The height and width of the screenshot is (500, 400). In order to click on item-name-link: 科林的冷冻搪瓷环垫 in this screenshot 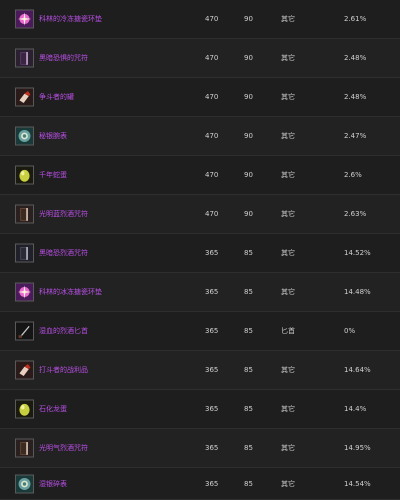, I will do `click(70, 19)`.